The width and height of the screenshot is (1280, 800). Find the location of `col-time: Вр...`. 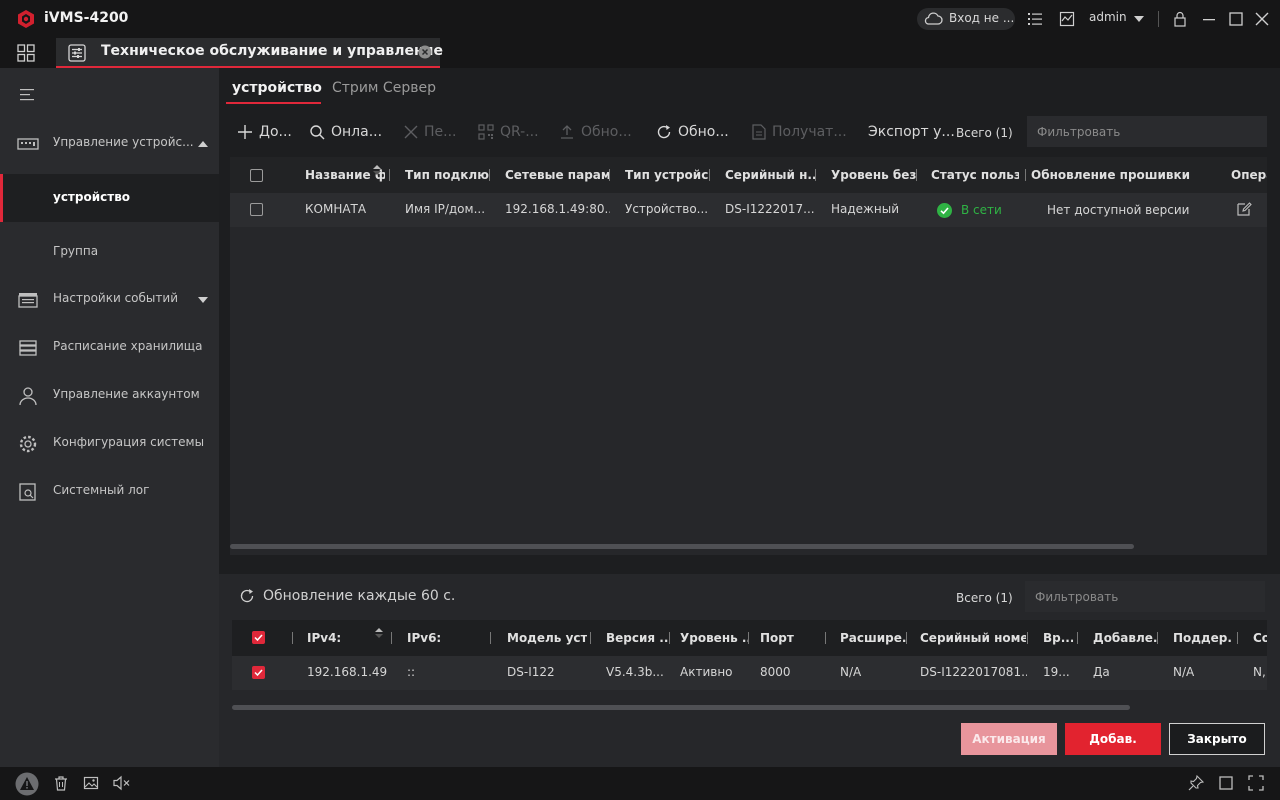

col-time: Вр... is located at coordinates (1058, 638).